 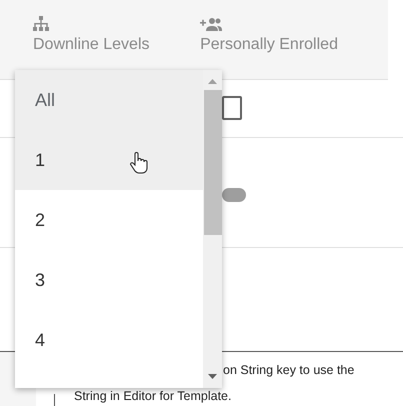 What do you see at coordinates (153, 396) in the screenshot?
I see `help-text: String in Editor for Template.` at bounding box center [153, 396].